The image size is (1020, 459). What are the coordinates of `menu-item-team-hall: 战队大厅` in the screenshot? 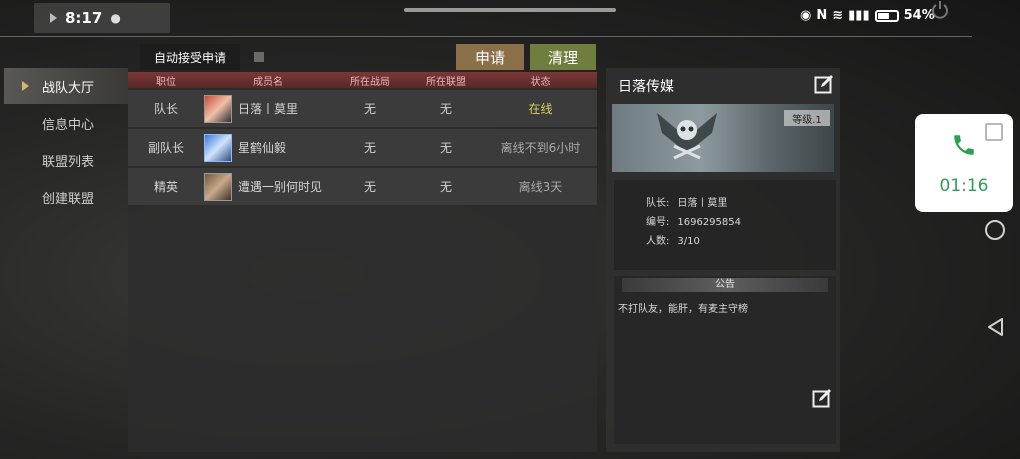 It's located at (66, 86).